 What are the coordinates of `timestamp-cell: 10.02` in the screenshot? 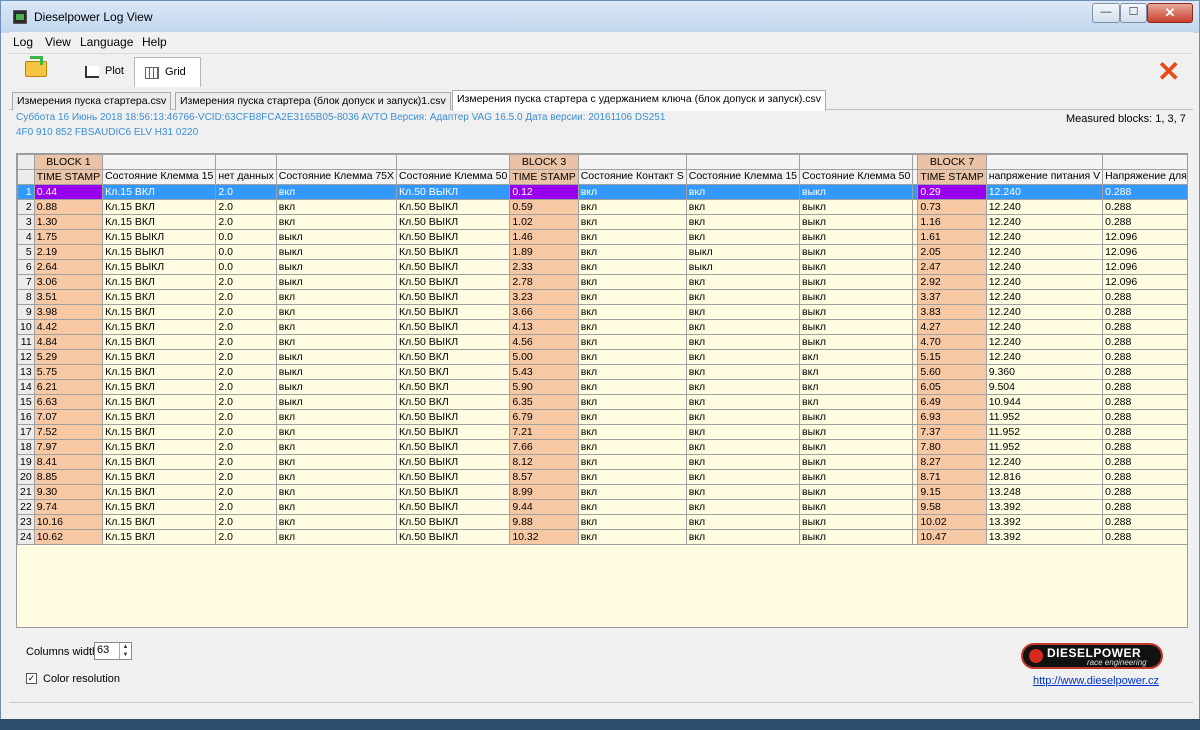 It's located at (952, 522).